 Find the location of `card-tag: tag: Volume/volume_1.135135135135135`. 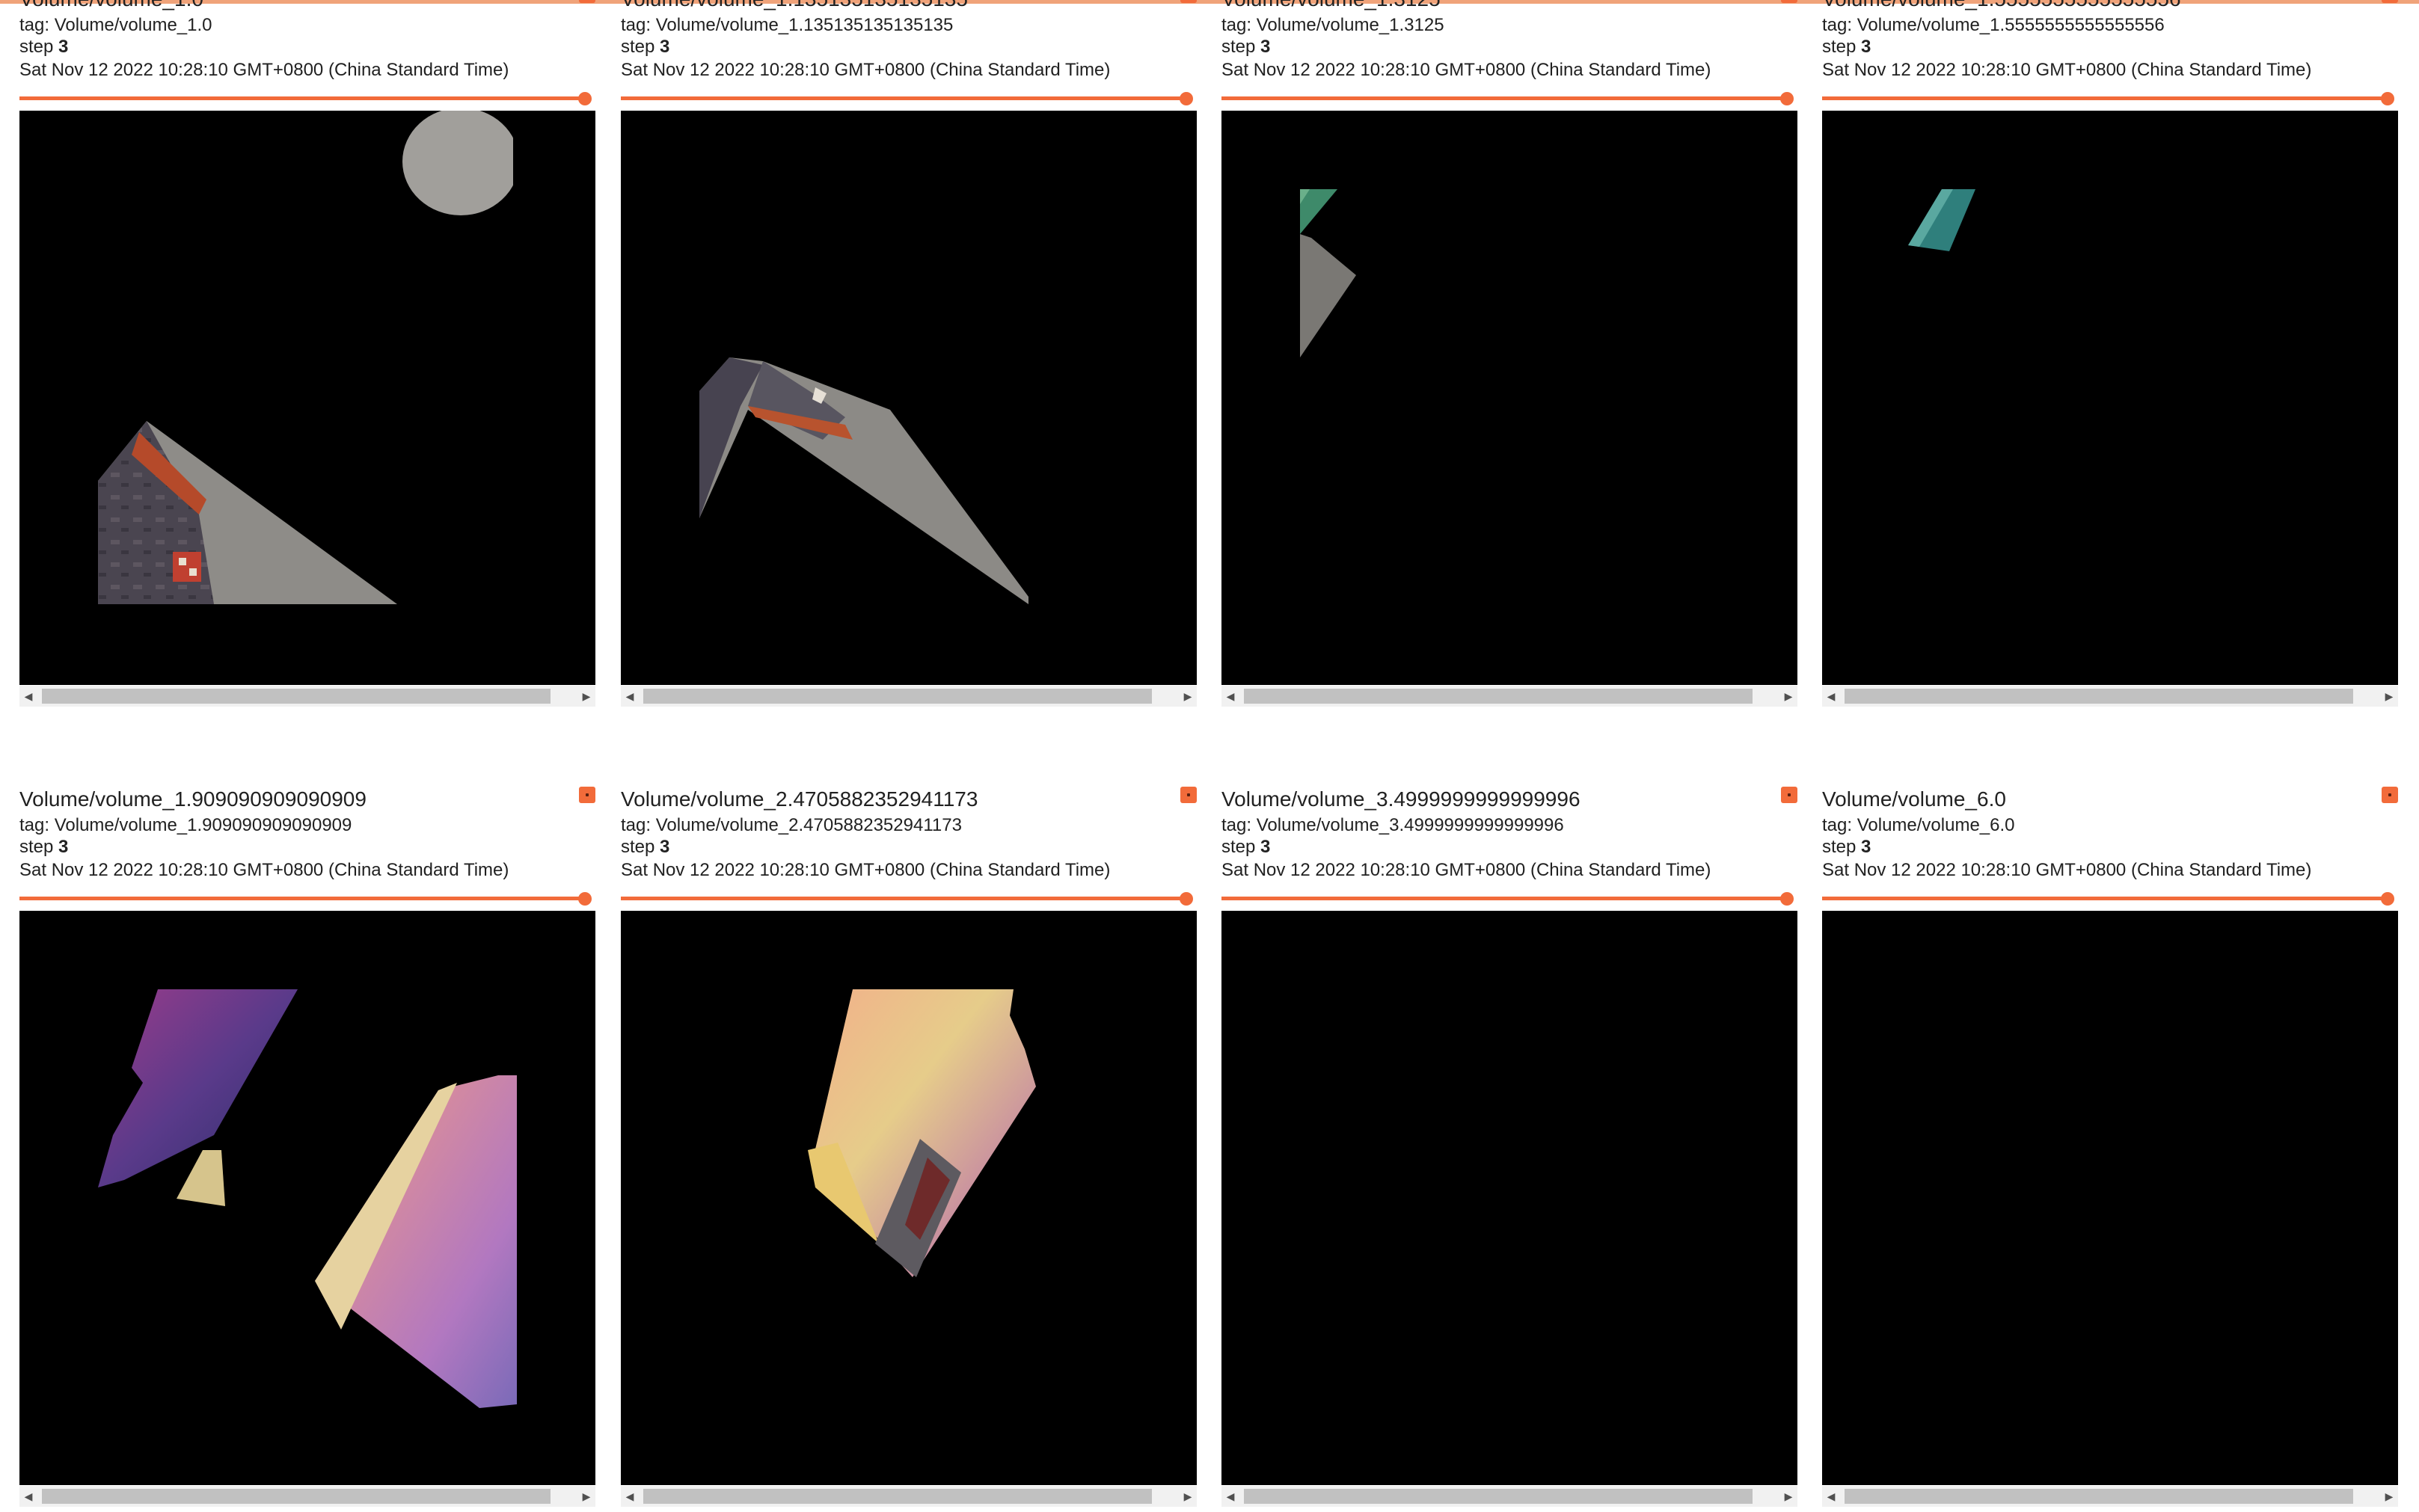

card-tag: tag: Volume/volume_1.135135135135135 is located at coordinates (787, 25).